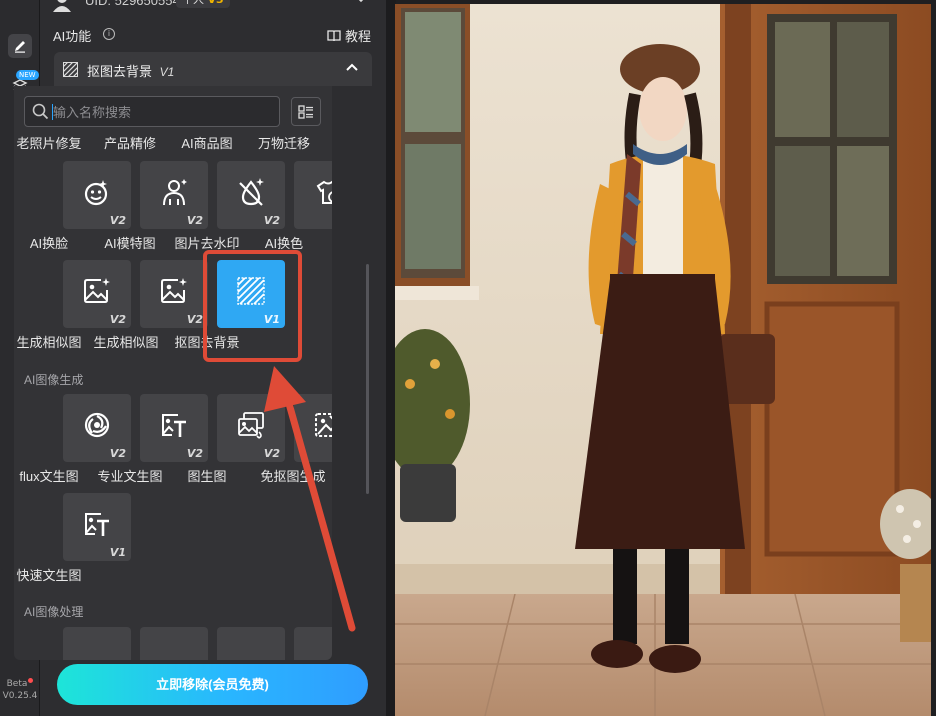 This screenshot has height=716, width=936. What do you see at coordinates (349, 35) in the screenshot?
I see `tutorial-link: 教程` at bounding box center [349, 35].